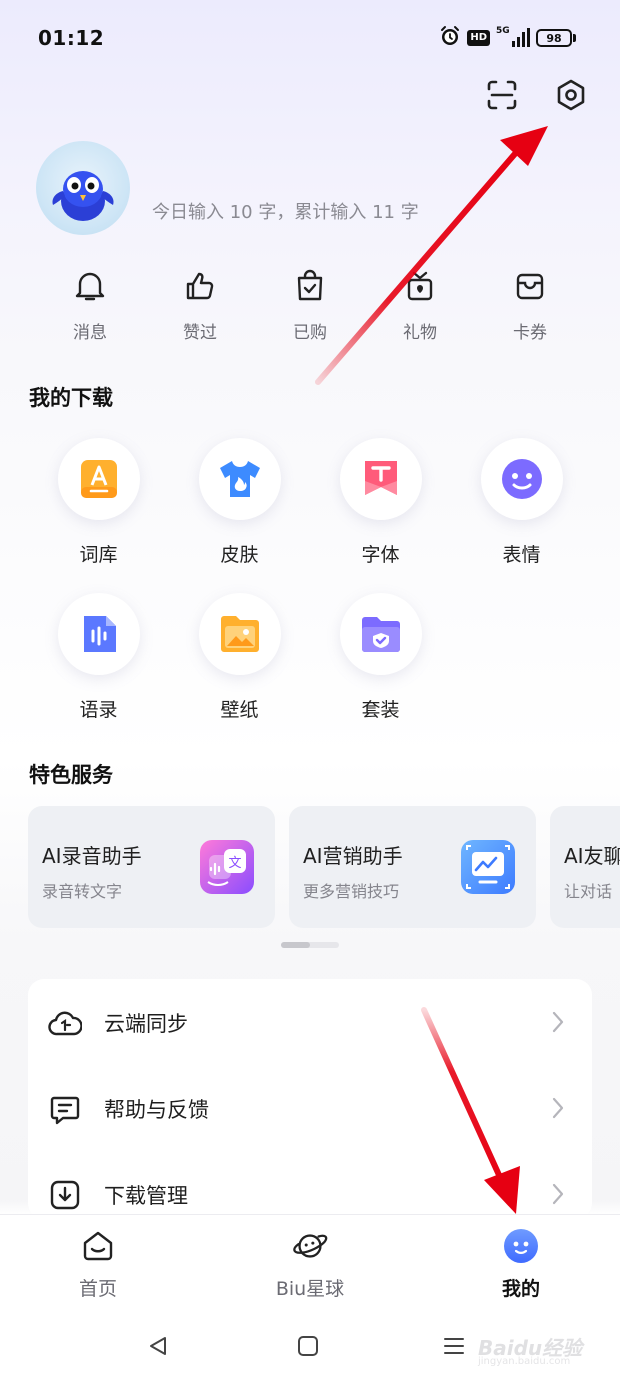 The width and height of the screenshot is (620, 1386). What do you see at coordinates (513, 37) in the screenshot?
I see `signal-icon: 5G` at bounding box center [513, 37].